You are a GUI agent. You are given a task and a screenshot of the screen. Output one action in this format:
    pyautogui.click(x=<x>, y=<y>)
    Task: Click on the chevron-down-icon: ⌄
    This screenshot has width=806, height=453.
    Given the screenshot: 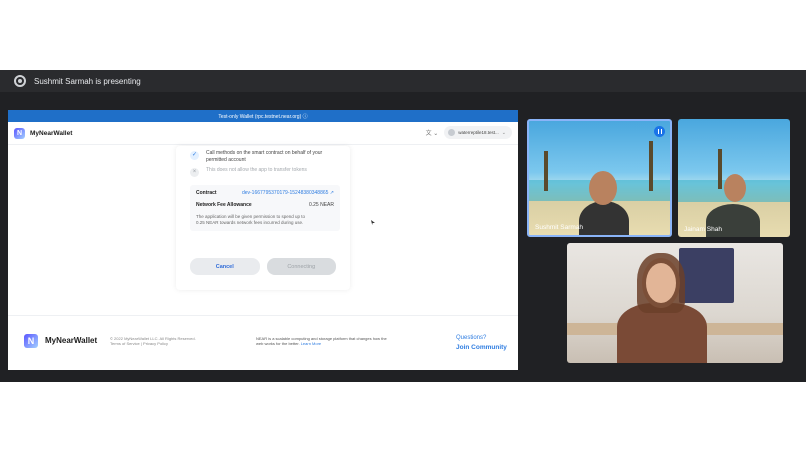 What is the action you would take?
    pyautogui.click(x=503, y=132)
    